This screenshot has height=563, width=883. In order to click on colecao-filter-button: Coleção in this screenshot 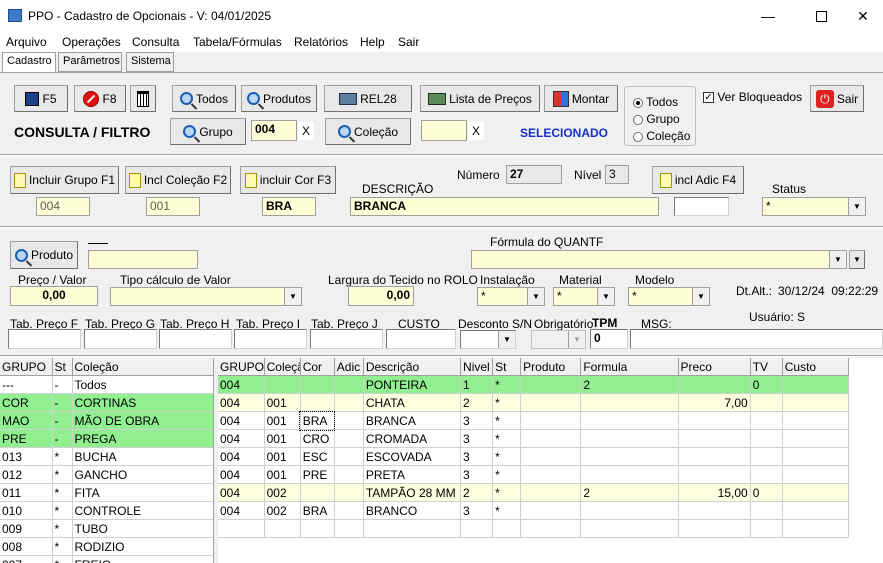, I will do `click(368, 131)`.